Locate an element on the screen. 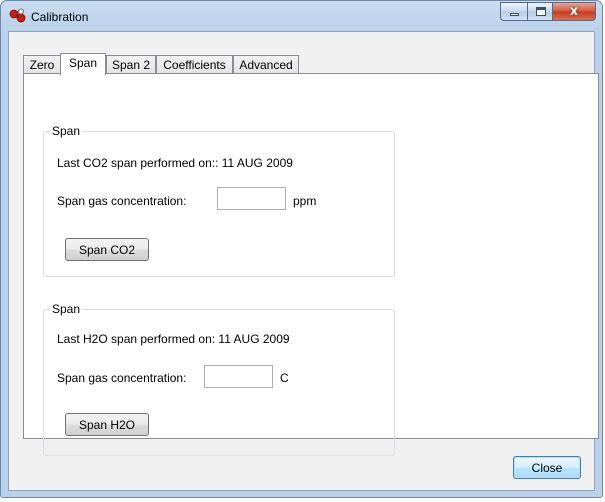 This screenshot has height=502, width=605. caption-buttons: x is located at coordinates (548, 11).